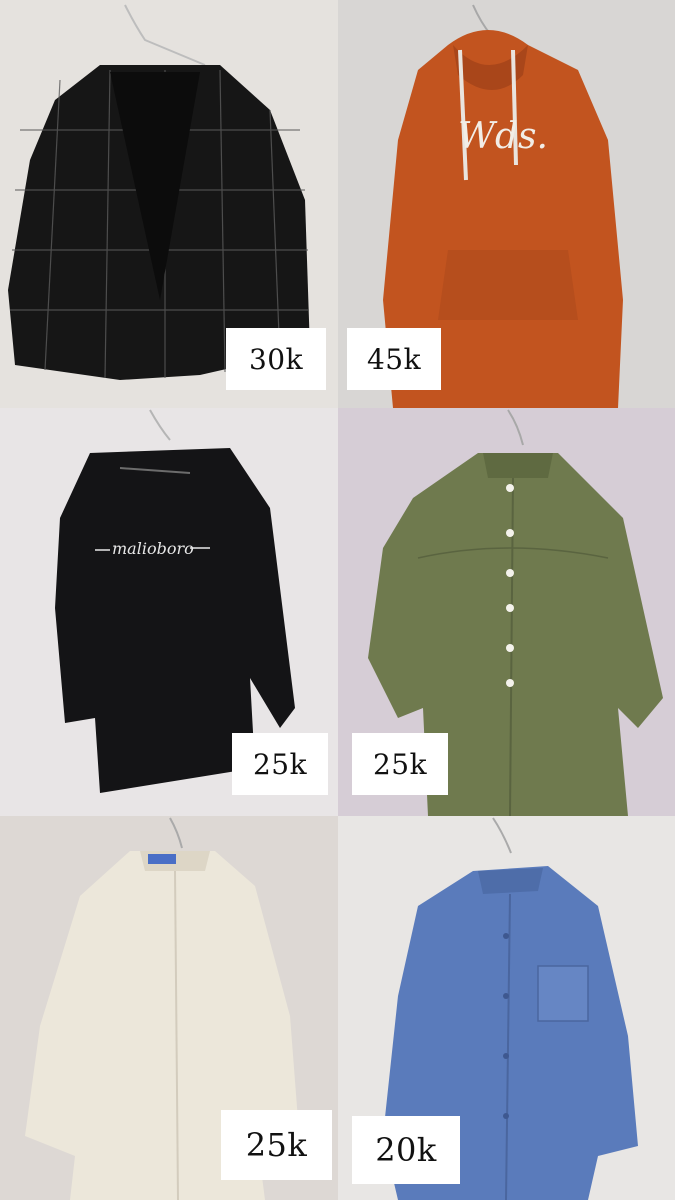 The height and width of the screenshot is (1200, 675). Describe the element at coordinates (276, 359) in the screenshot. I see `price-tag: 30k` at that location.